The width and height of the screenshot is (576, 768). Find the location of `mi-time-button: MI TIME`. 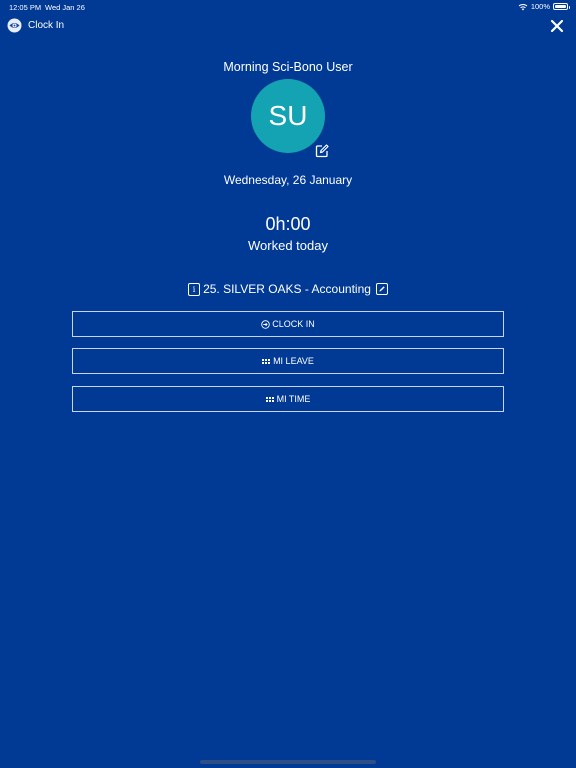

mi-time-button: MI TIME is located at coordinates (288, 399).